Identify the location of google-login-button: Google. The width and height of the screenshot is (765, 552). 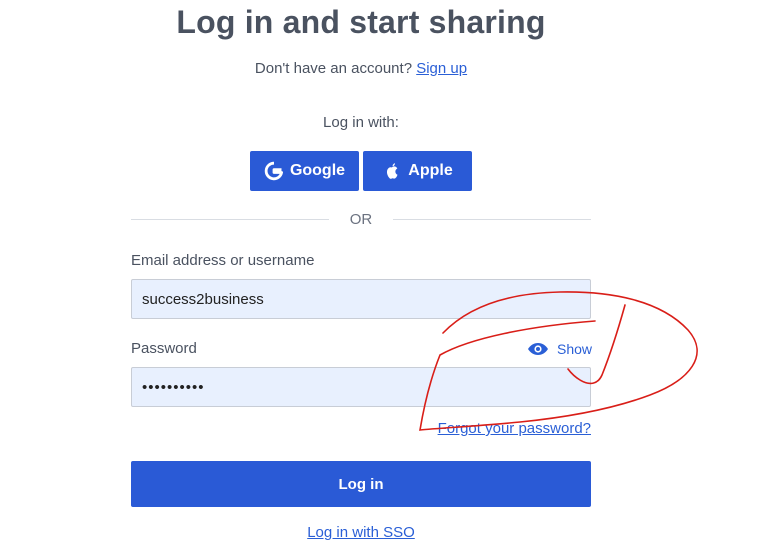
(304, 171).